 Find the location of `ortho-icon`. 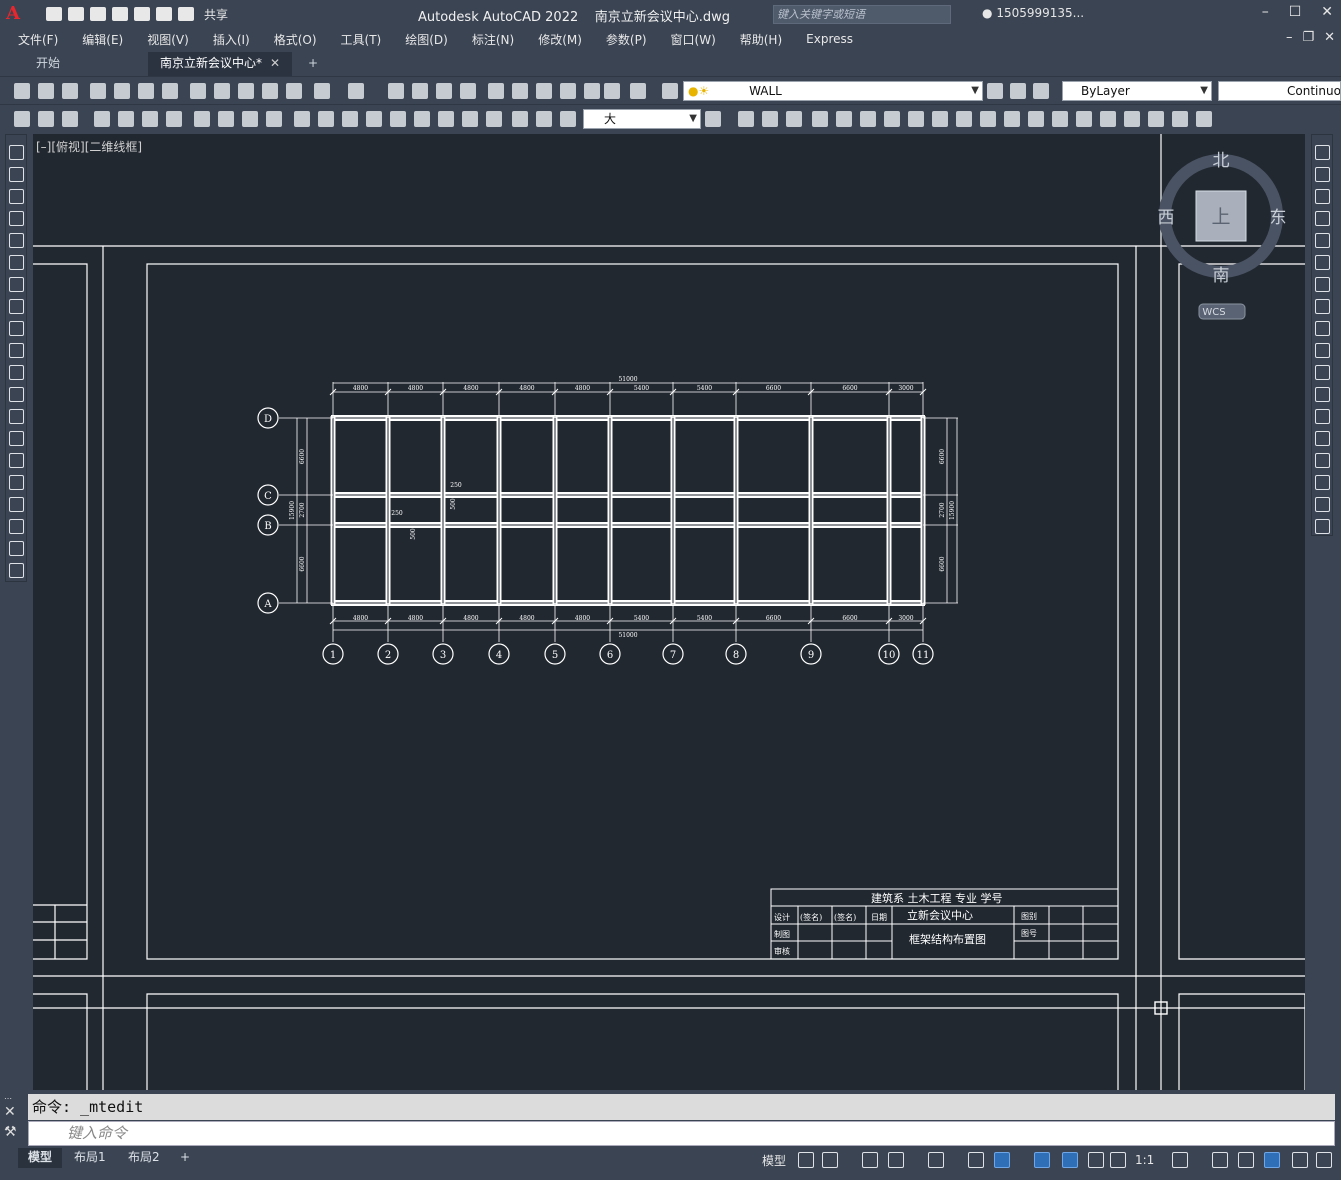

ortho-icon is located at coordinates (870, 1160).